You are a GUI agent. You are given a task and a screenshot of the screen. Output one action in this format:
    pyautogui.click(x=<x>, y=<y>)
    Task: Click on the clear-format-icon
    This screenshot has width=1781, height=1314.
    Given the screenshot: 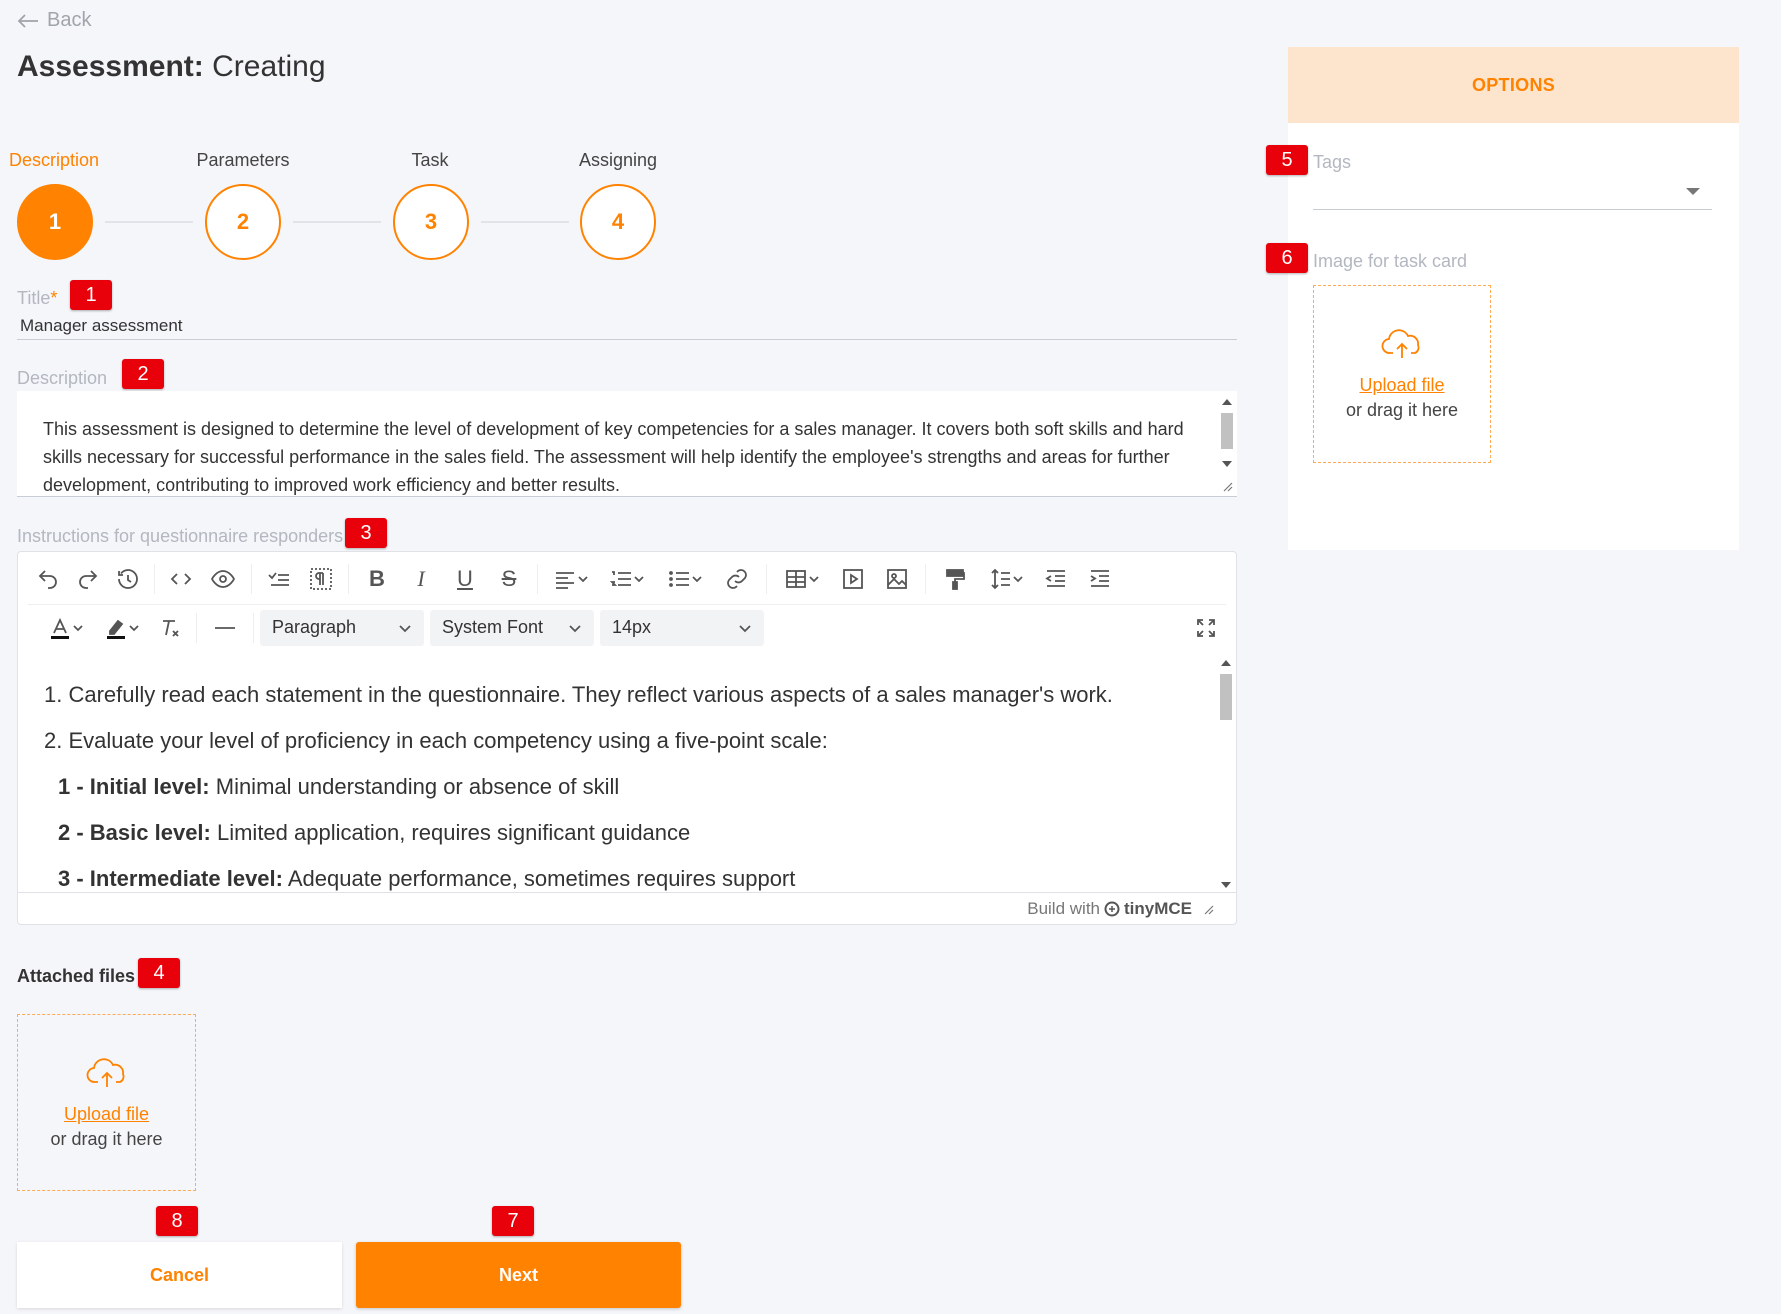 What is the action you would take?
    pyautogui.click(x=171, y=628)
    